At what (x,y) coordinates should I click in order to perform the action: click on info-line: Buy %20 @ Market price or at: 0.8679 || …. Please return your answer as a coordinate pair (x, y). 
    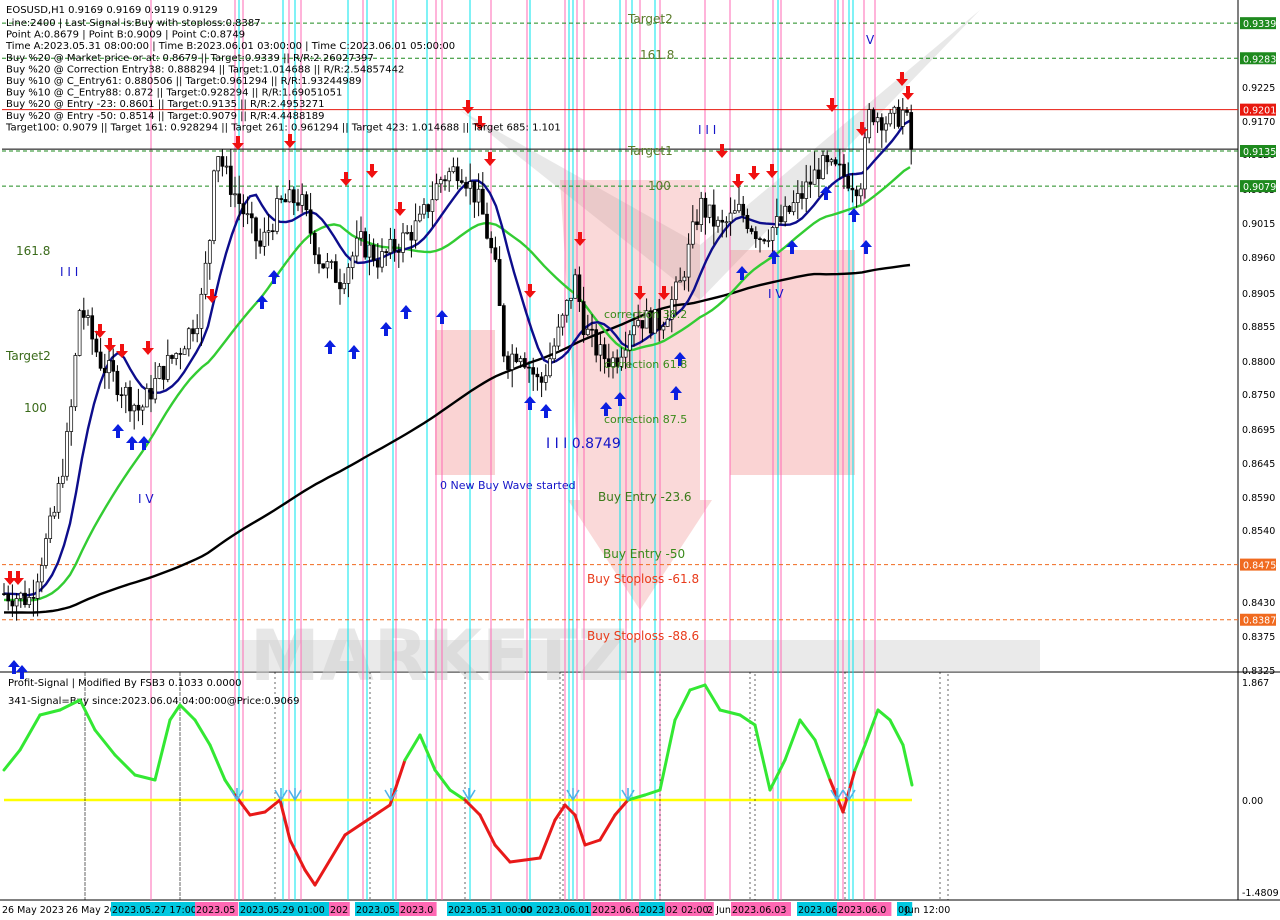
    Looking at the image, I should click on (190, 58).